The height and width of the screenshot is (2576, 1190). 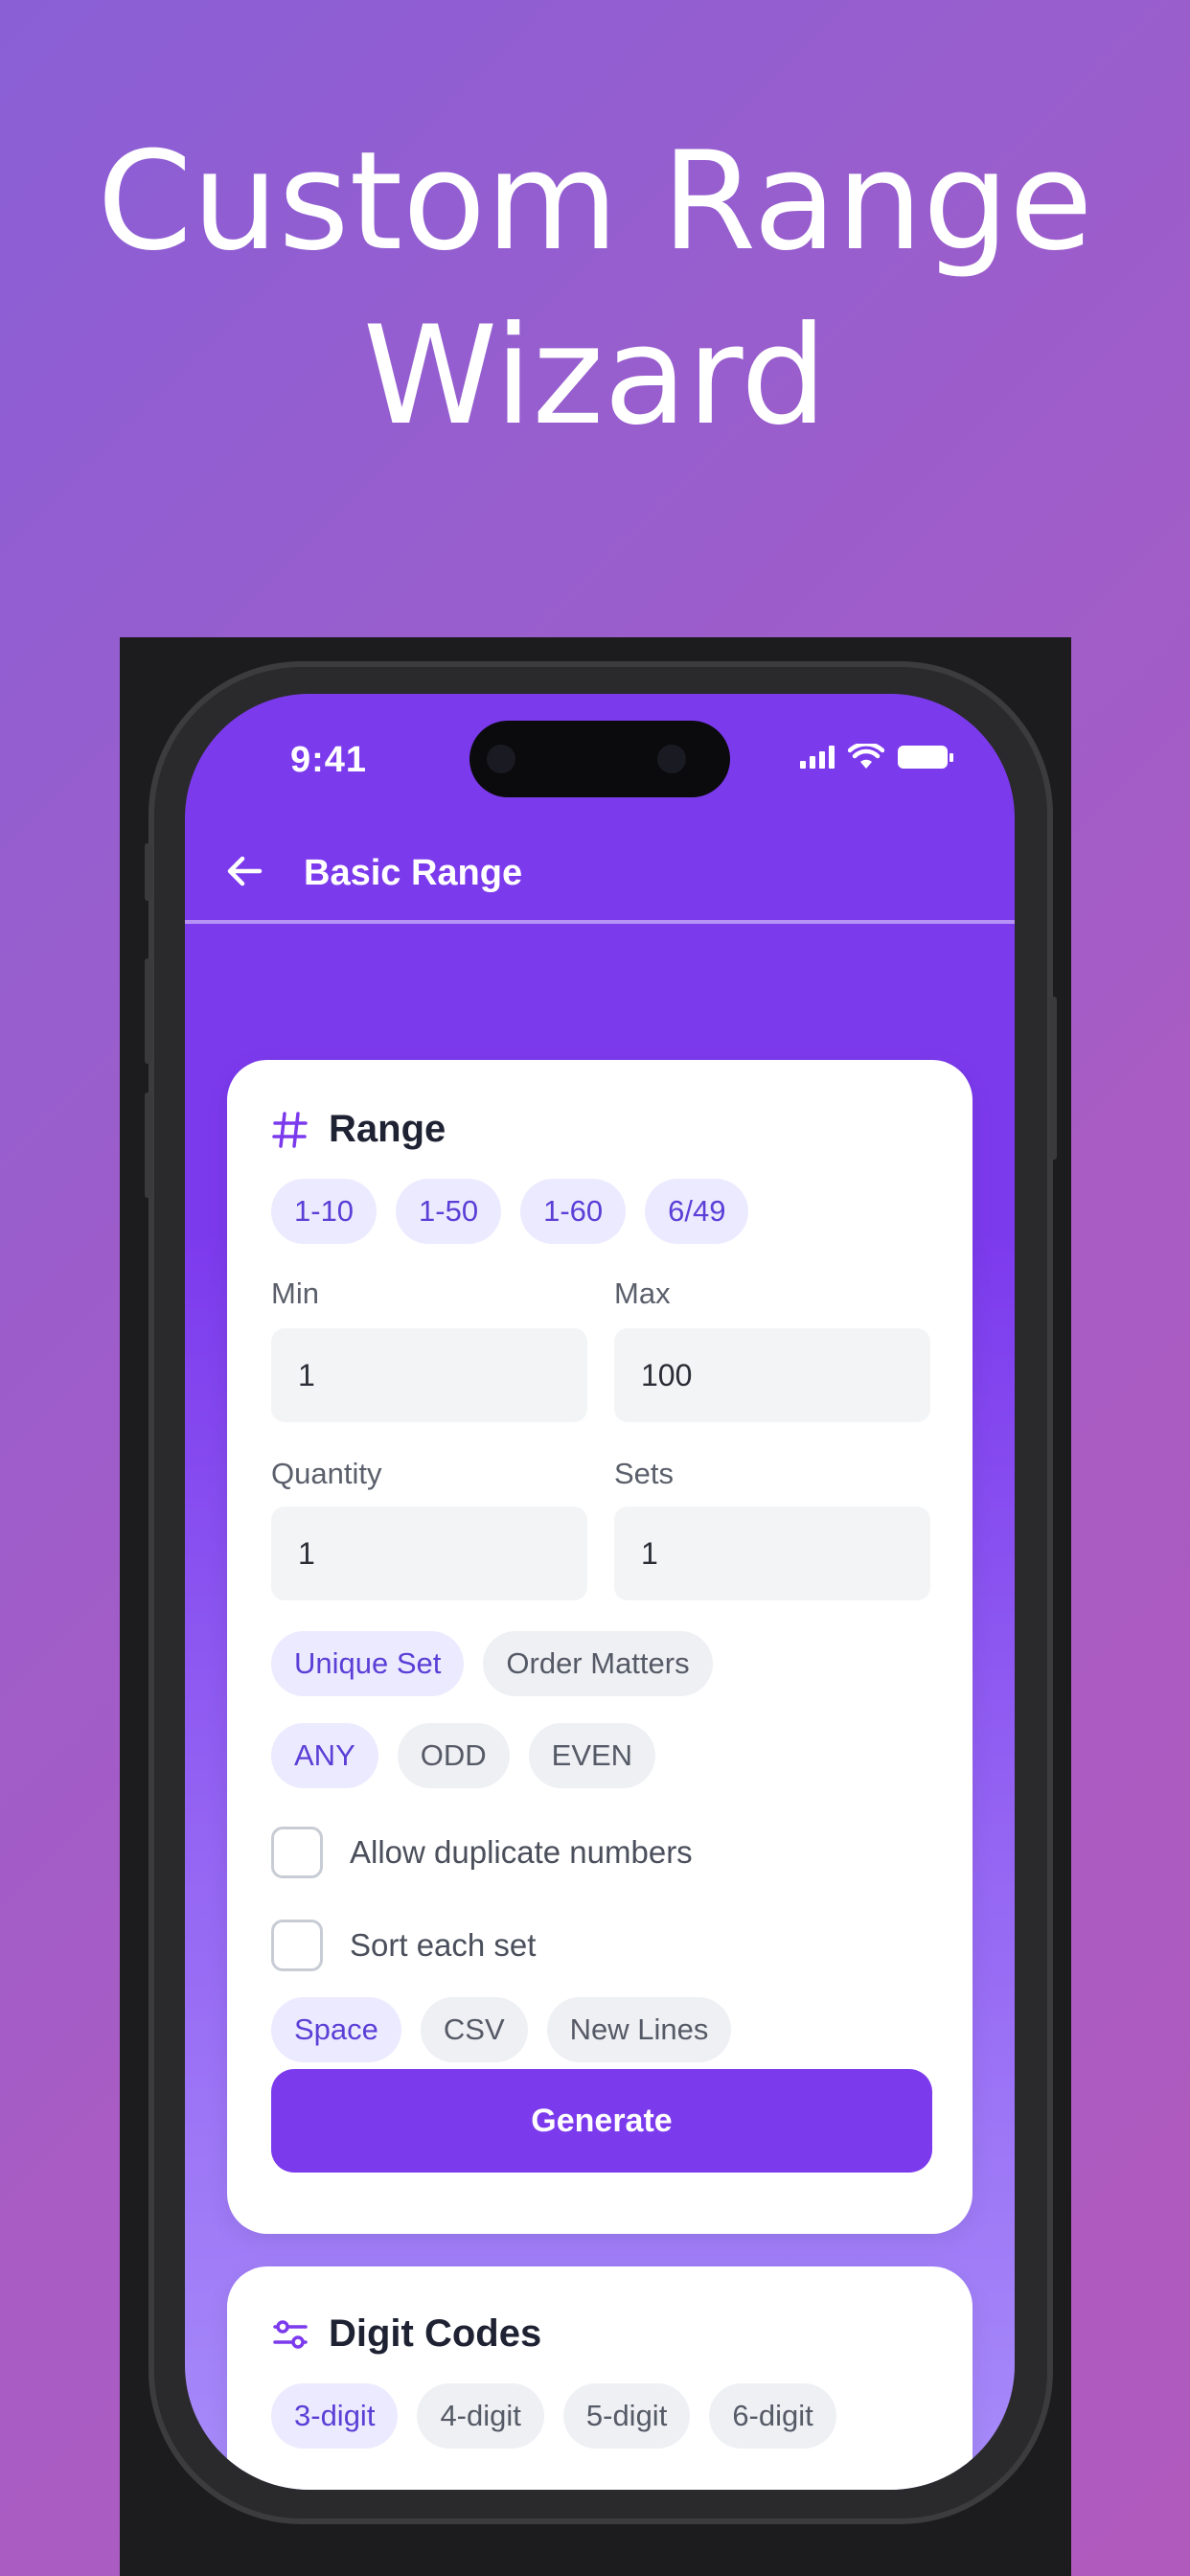 I want to click on mode-toggle: Unique Set Order Matters, so click(x=492, y=1663).